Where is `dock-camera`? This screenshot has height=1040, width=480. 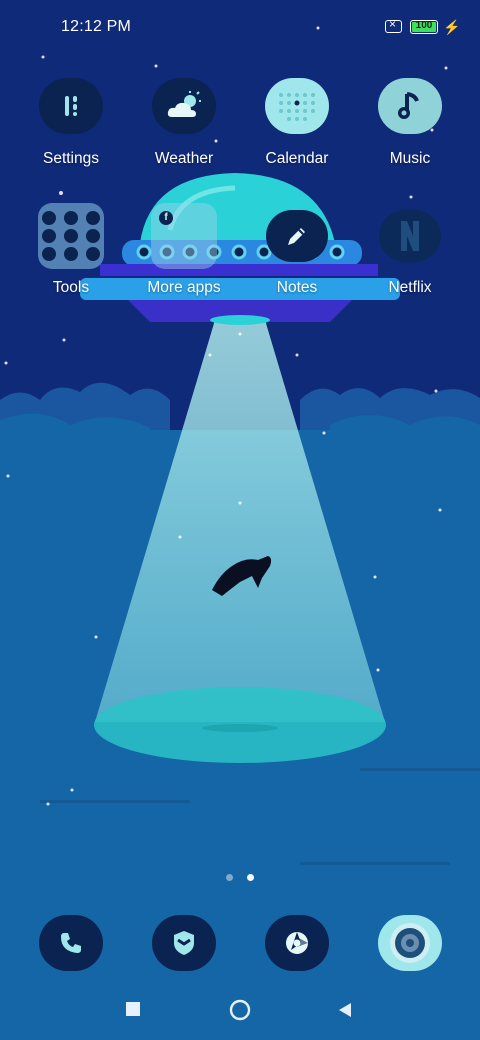 dock-camera is located at coordinates (410, 943).